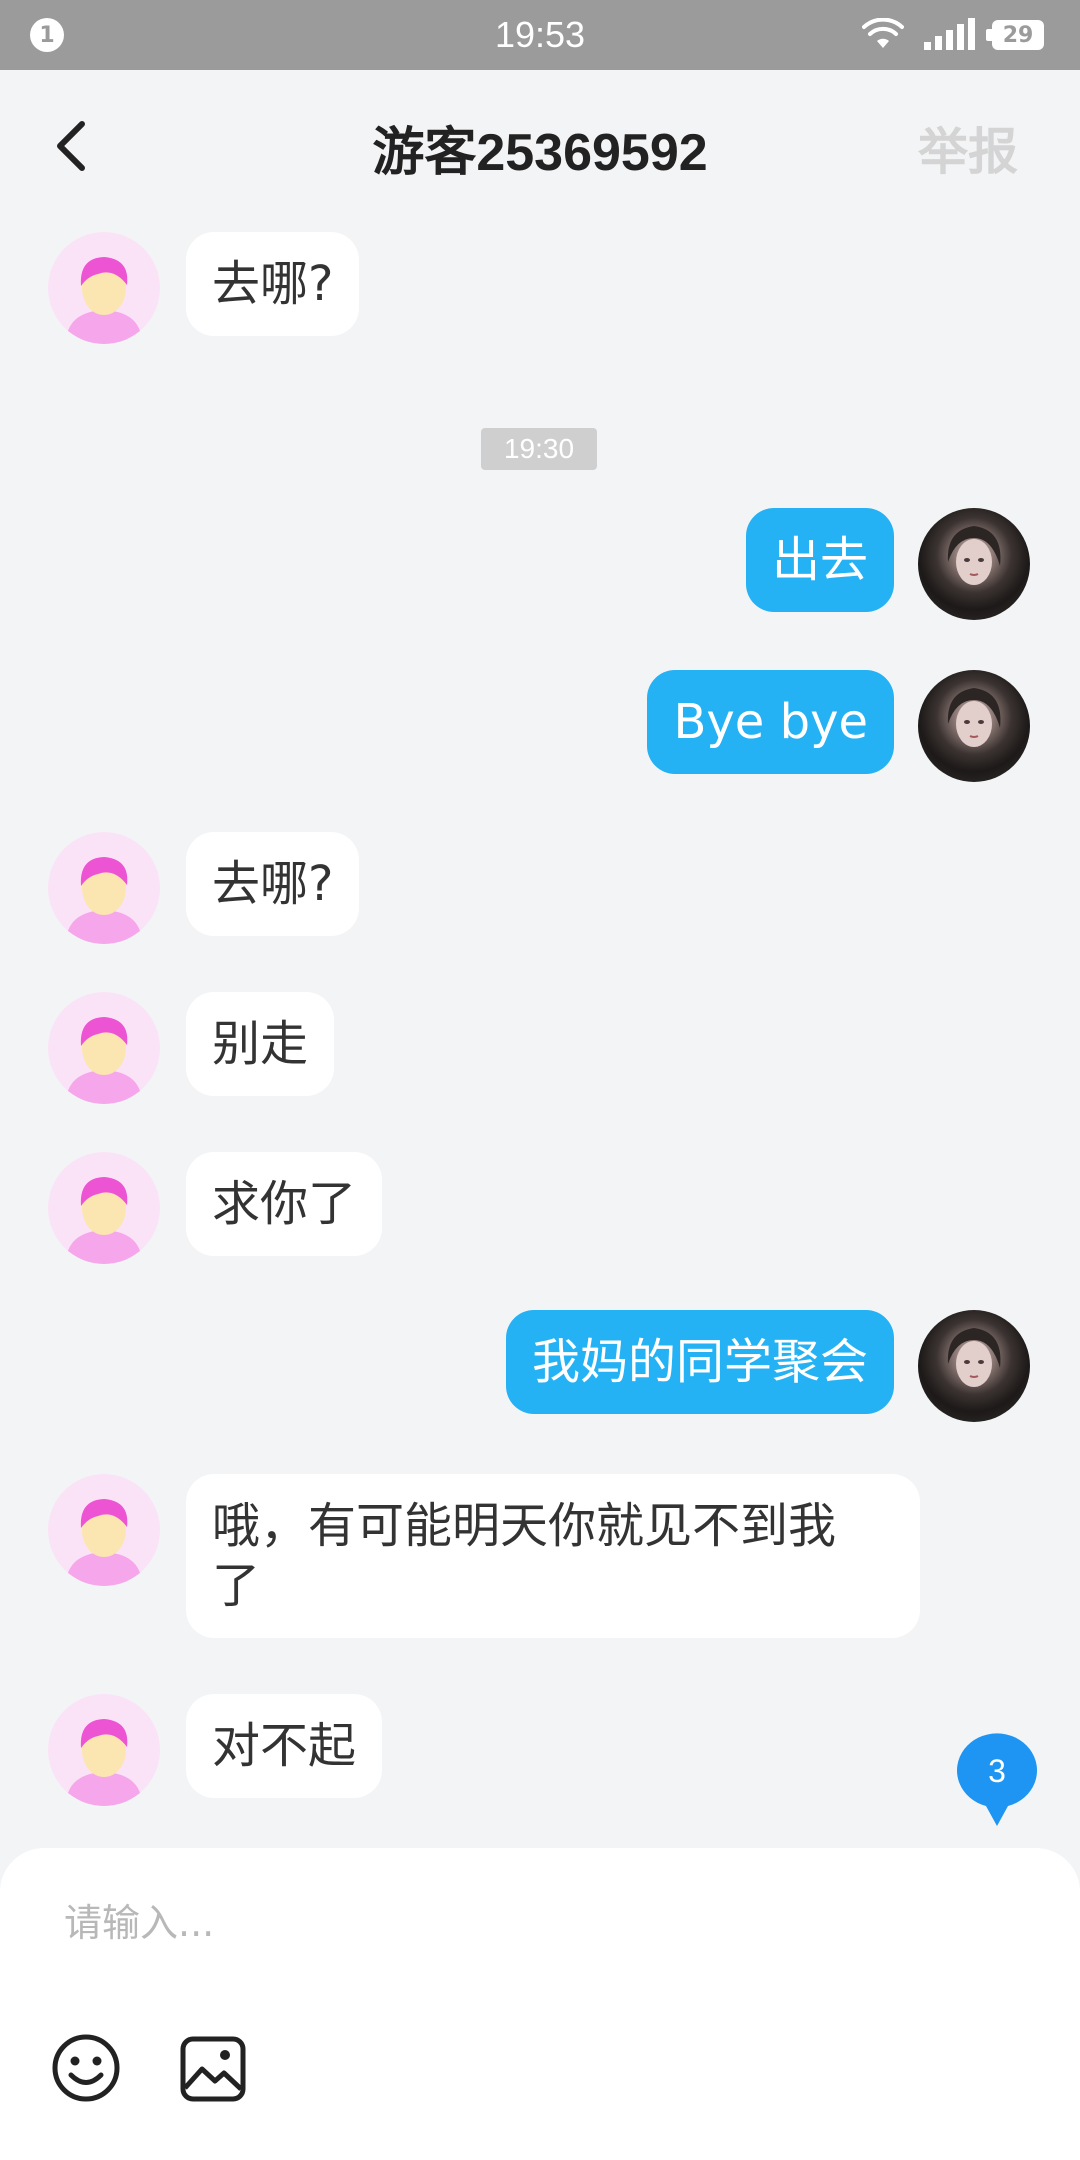 The width and height of the screenshot is (1080, 2160). What do you see at coordinates (260, 1044) in the screenshot?
I see `message-bubble-incoming: 别走` at bounding box center [260, 1044].